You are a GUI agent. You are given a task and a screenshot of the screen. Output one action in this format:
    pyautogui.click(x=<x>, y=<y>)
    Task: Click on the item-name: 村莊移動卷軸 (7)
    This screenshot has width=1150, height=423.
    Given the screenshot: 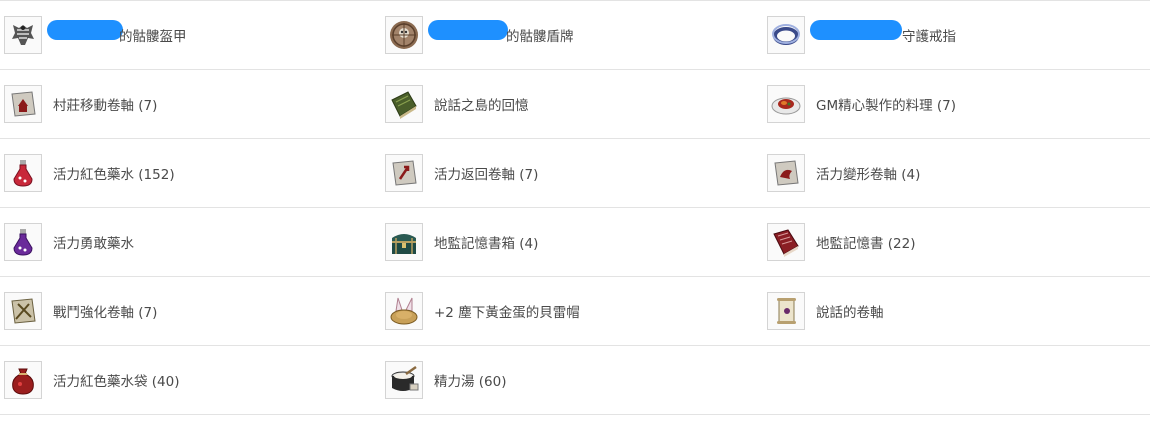 What is the action you would take?
    pyautogui.click(x=105, y=106)
    